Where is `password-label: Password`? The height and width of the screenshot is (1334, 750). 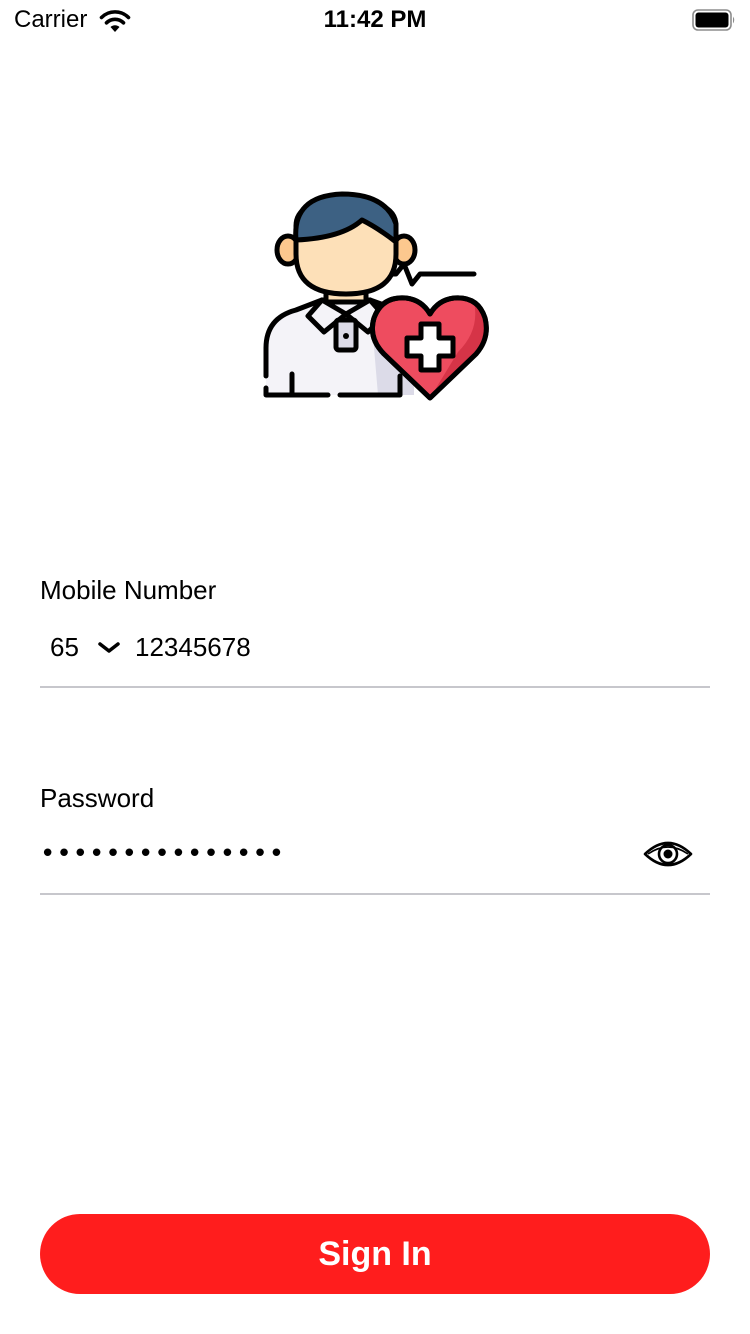 password-label: Password is located at coordinates (97, 798).